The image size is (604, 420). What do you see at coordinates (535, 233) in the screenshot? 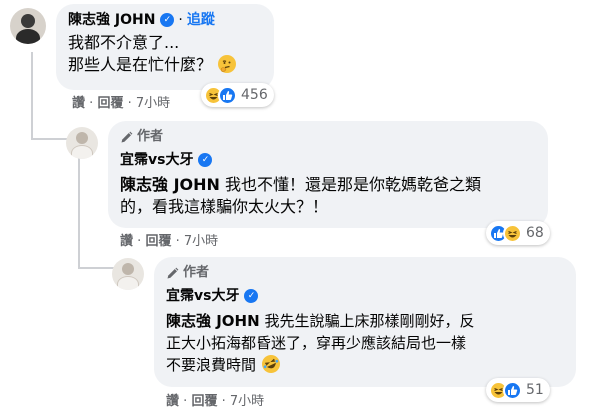
I see `reaction-count: 68` at bounding box center [535, 233].